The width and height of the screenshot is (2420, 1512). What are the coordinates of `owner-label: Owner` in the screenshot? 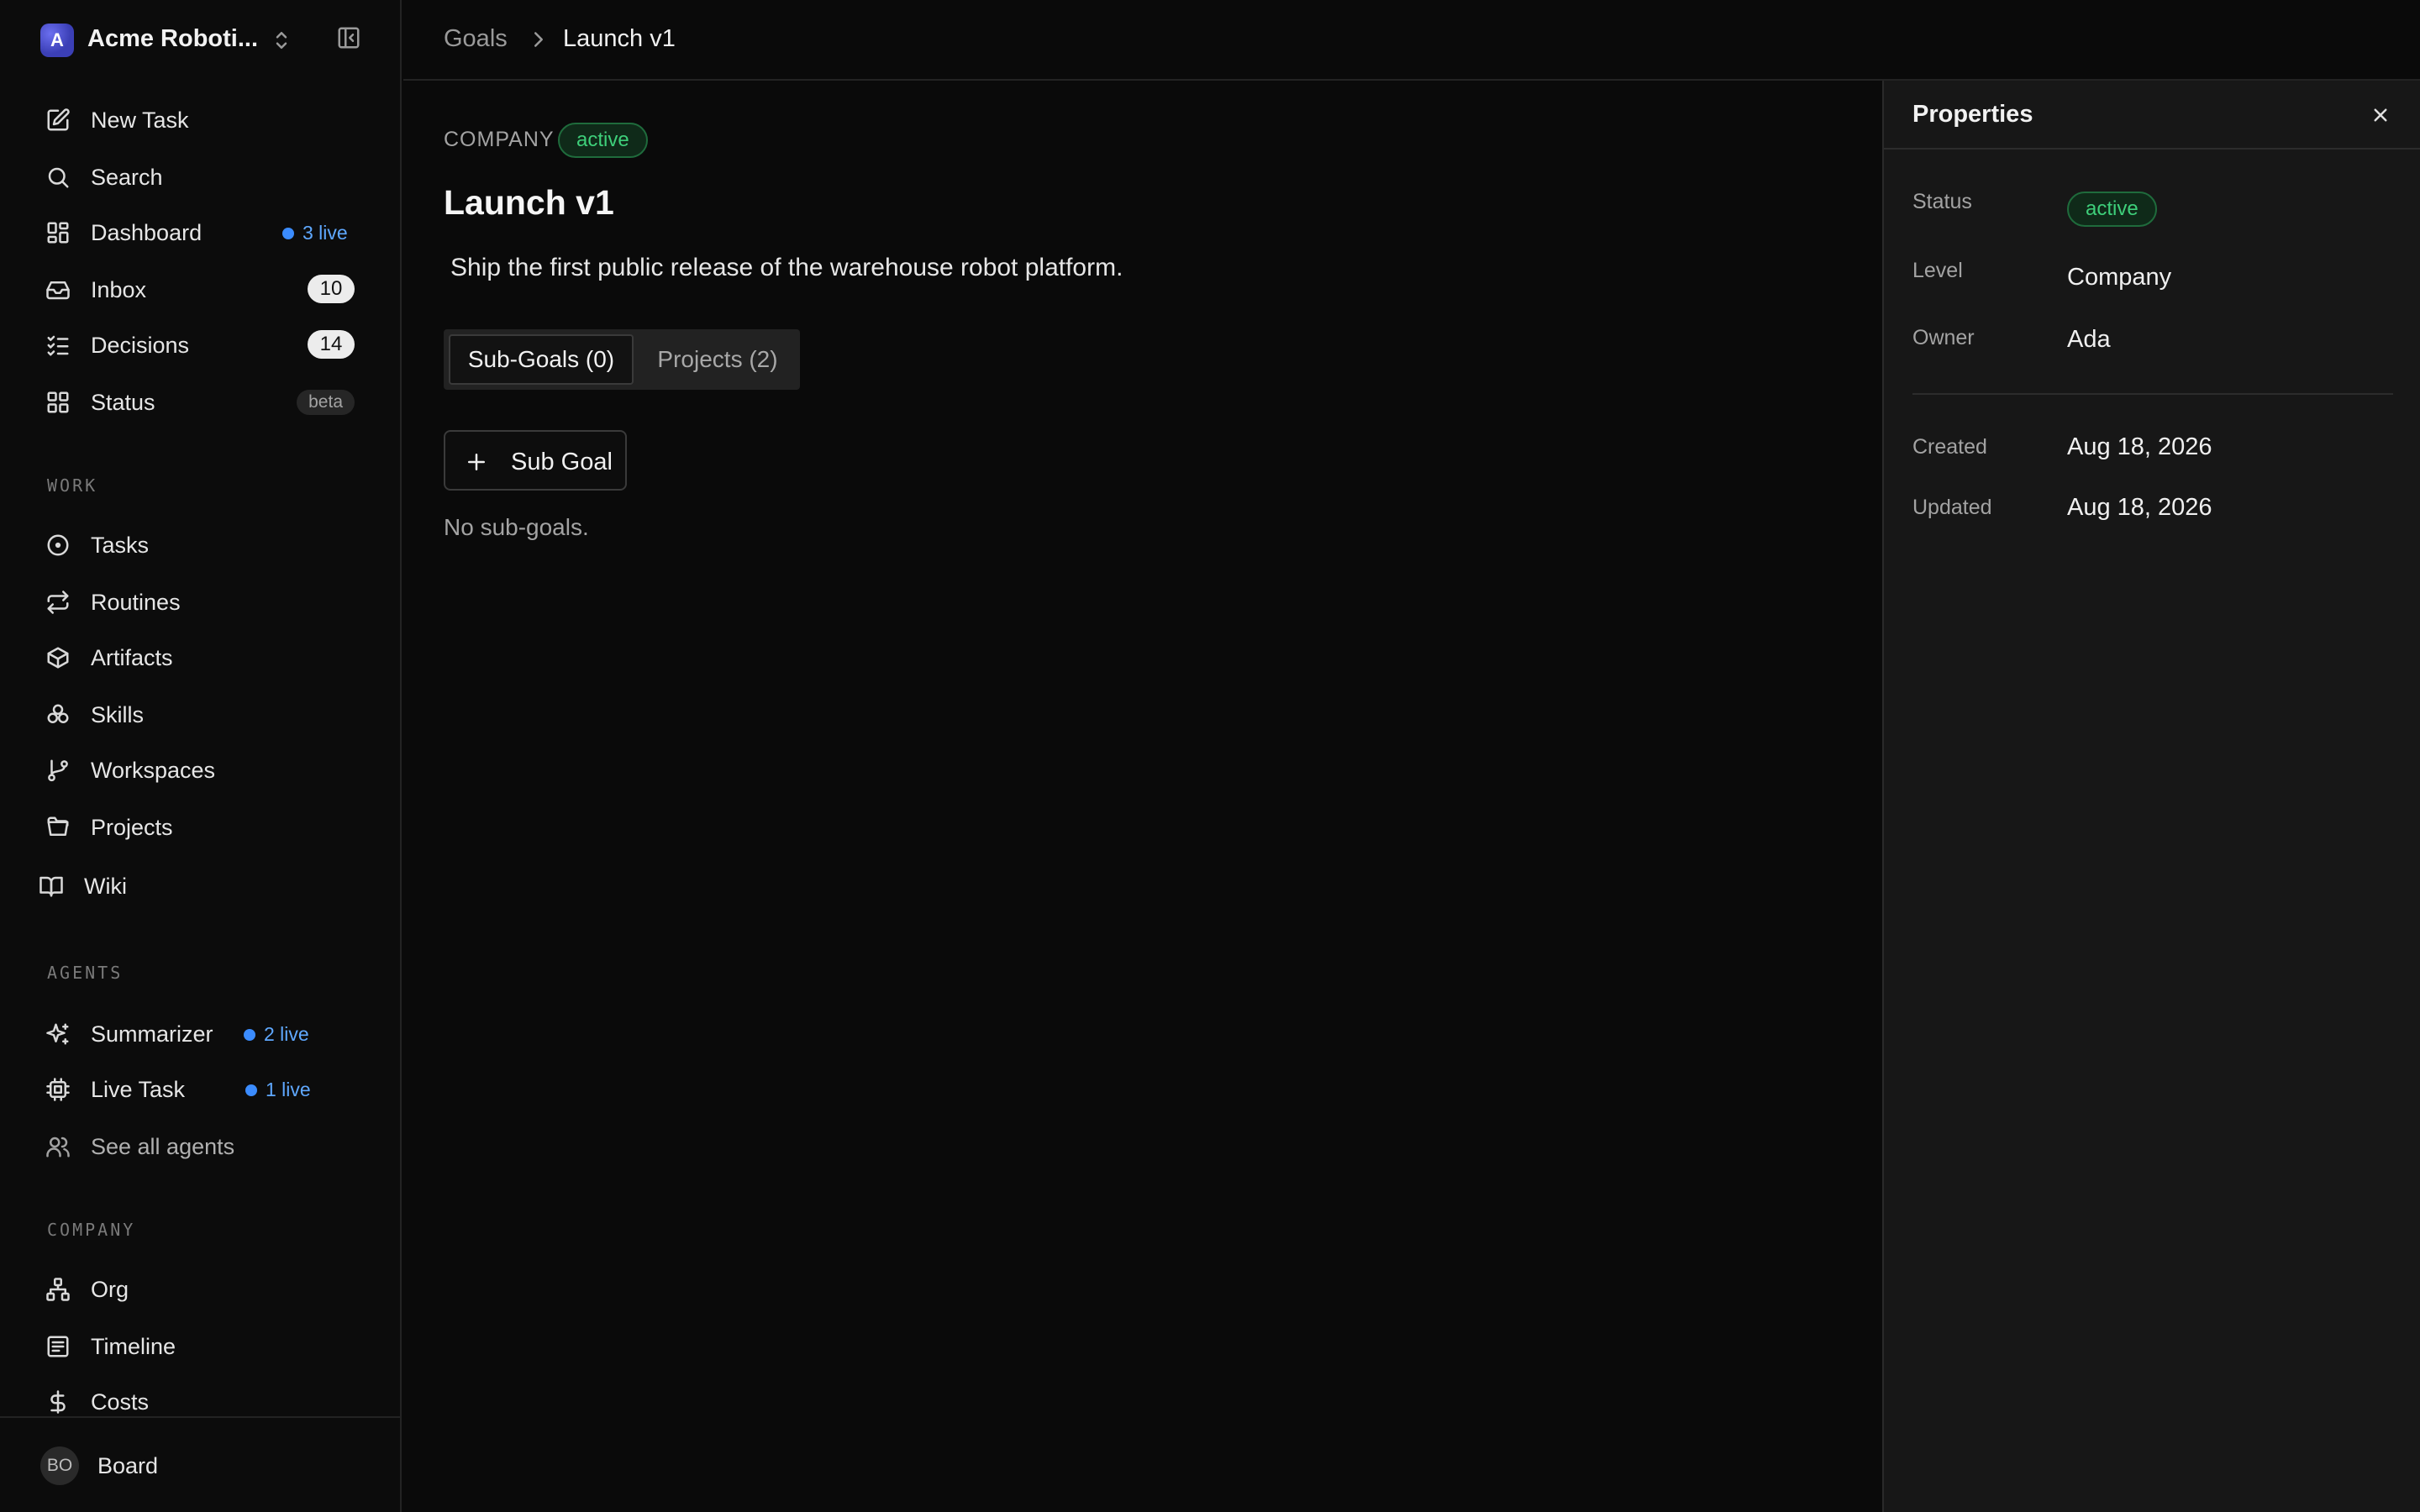 It's located at (1943, 337).